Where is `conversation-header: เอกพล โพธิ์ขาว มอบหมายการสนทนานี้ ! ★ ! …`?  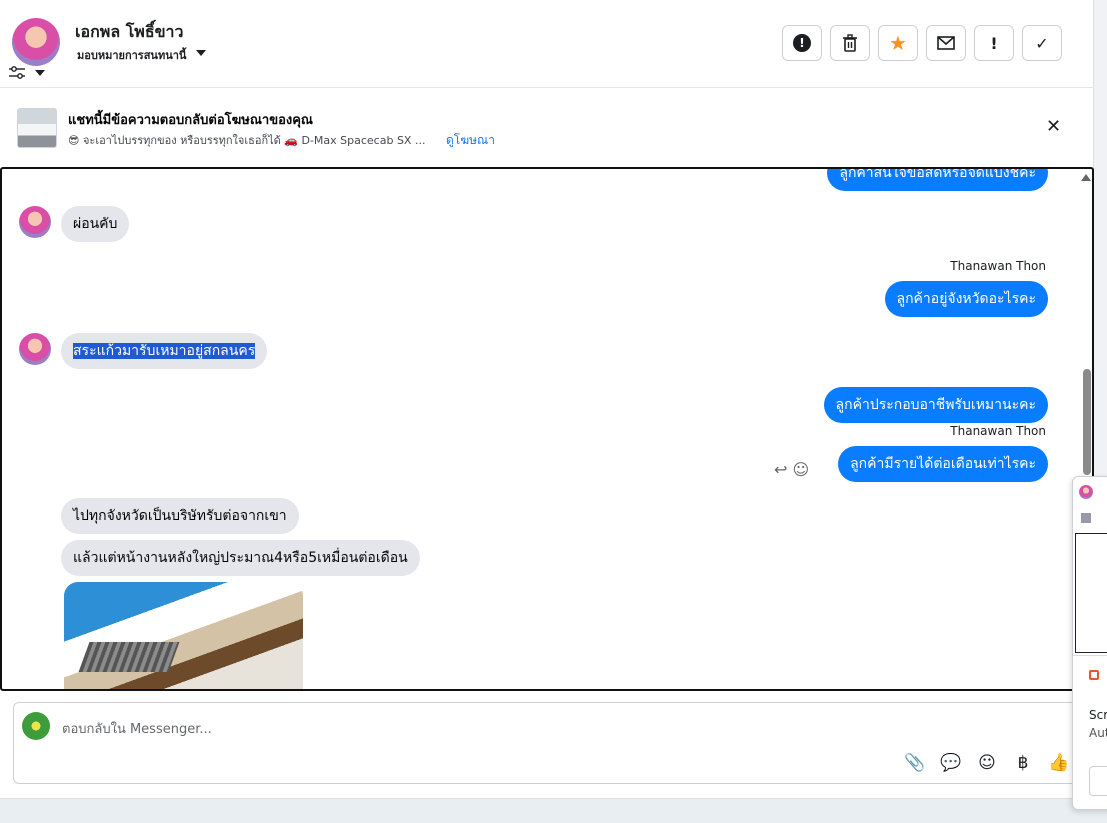 conversation-header: เอกพล โพธิ์ขาว มอบหมายการสนทนานี้ ! ★ ! … is located at coordinates (547, 44).